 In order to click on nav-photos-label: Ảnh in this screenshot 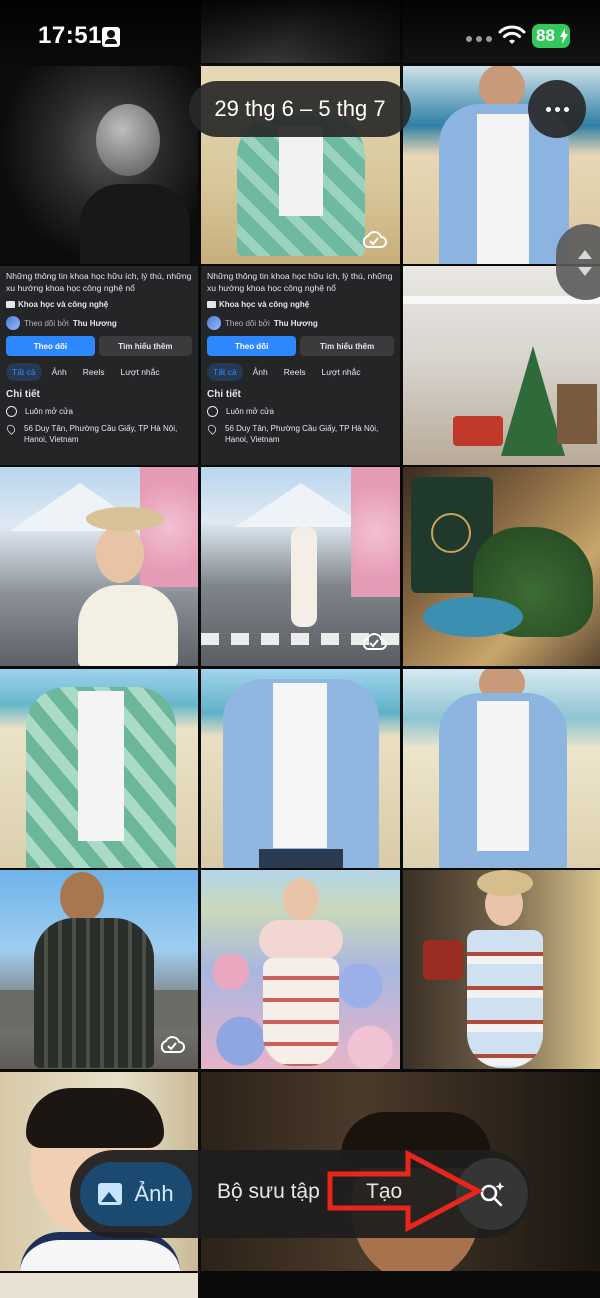, I will do `click(154, 1193)`.